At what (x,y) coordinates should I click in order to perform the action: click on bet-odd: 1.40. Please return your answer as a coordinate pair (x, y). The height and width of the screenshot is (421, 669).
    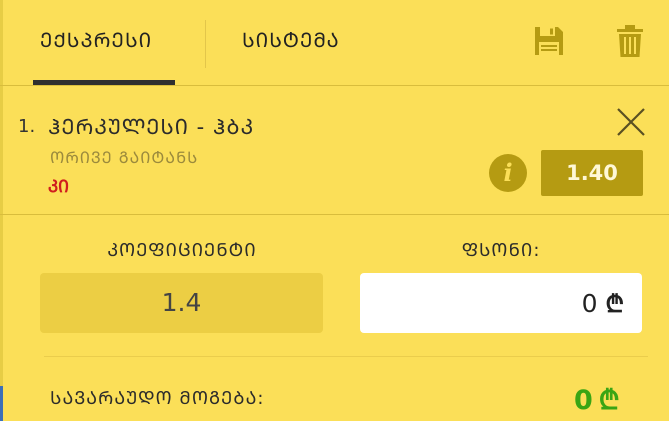
    Looking at the image, I should click on (592, 173).